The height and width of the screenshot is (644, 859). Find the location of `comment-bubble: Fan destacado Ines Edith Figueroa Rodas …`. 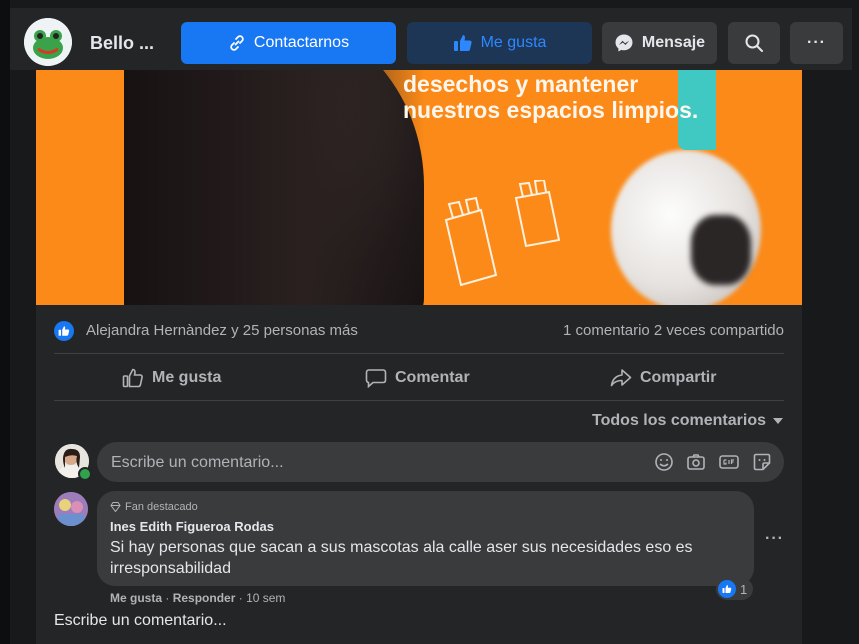

comment-bubble: Fan destacado Ines Edith Figueroa Rodas … is located at coordinates (425, 538).